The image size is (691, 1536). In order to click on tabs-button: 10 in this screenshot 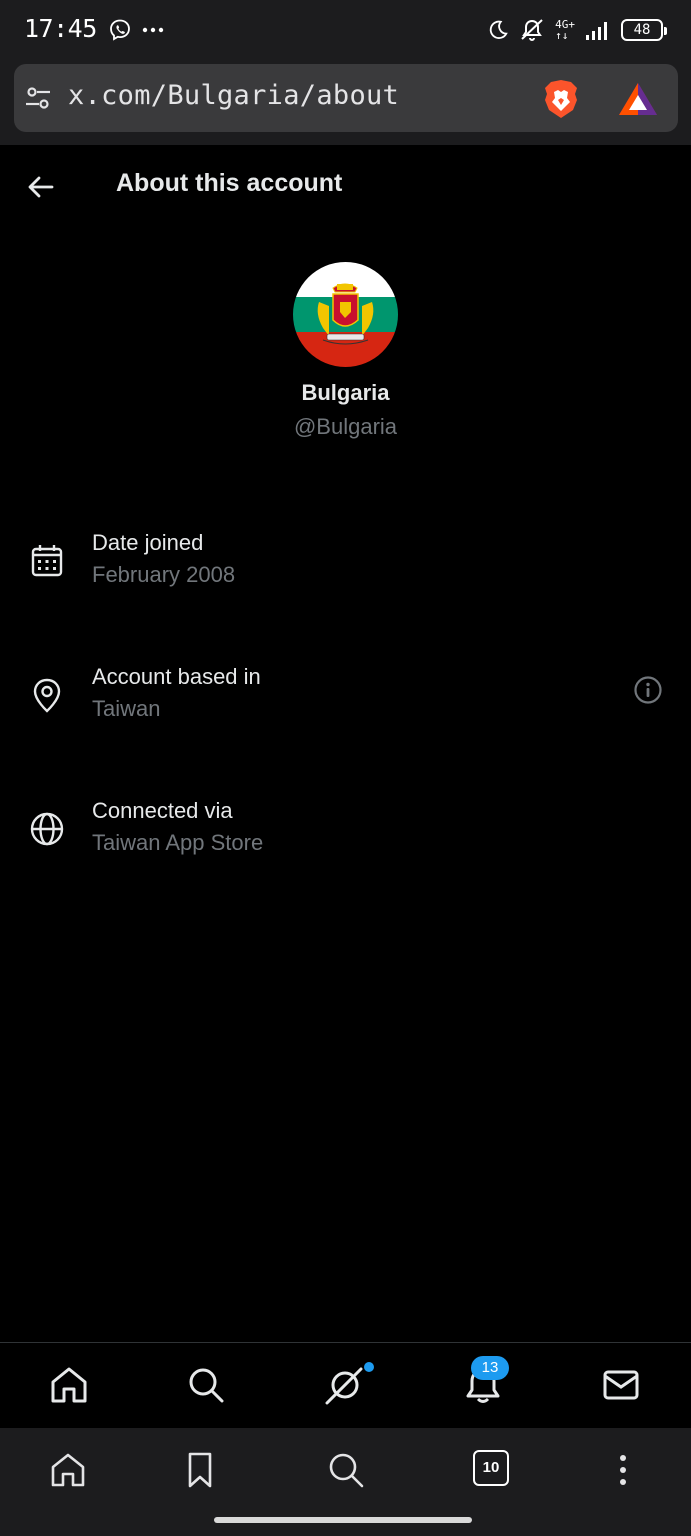, I will do `click(491, 1468)`.